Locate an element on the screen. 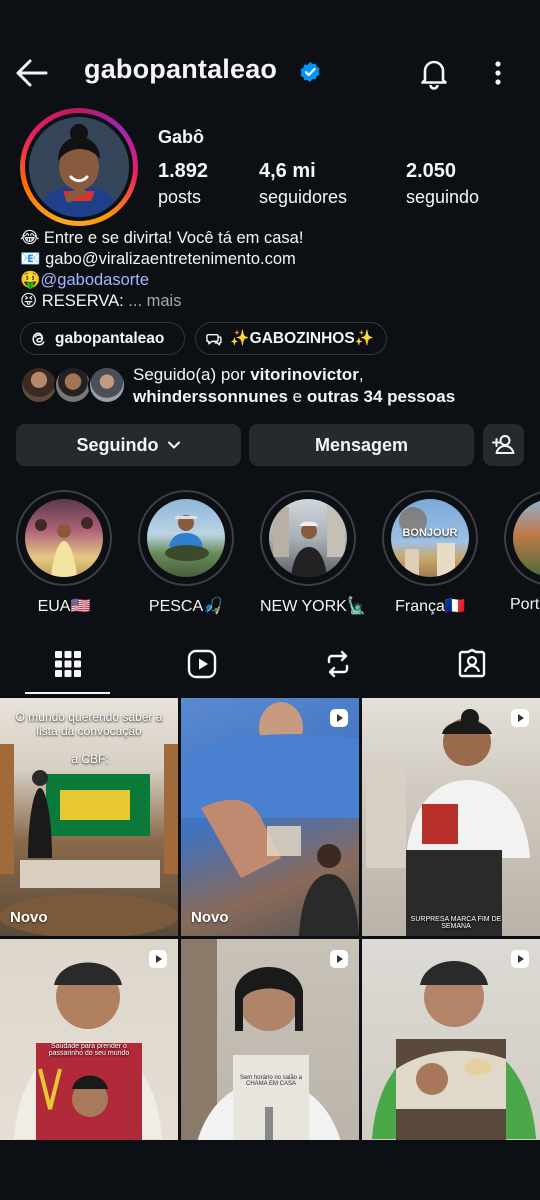 The image size is (540, 1200). tagged-icon is located at coordinates (472, 663).